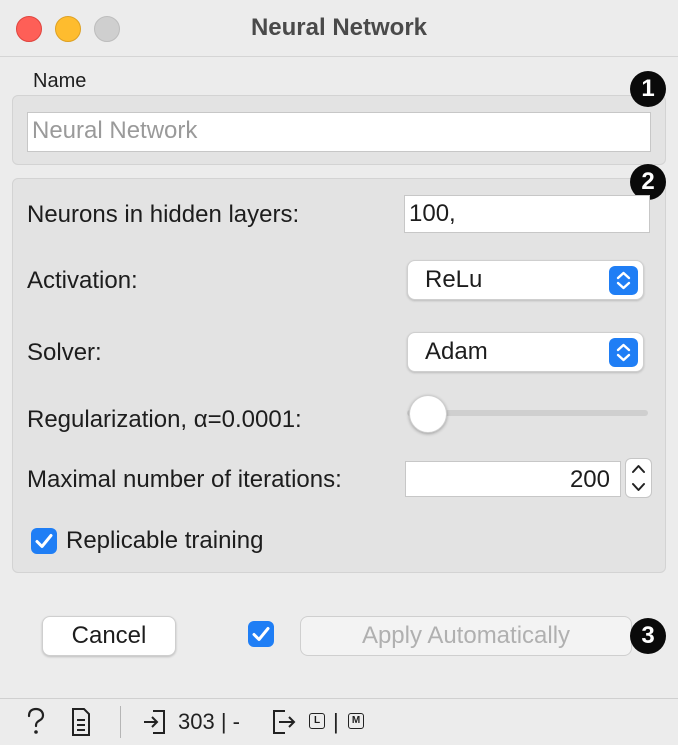  Describe the element at coordinates (428, 414) in the screenshot. I see `regularization-slider-handle` at that location.